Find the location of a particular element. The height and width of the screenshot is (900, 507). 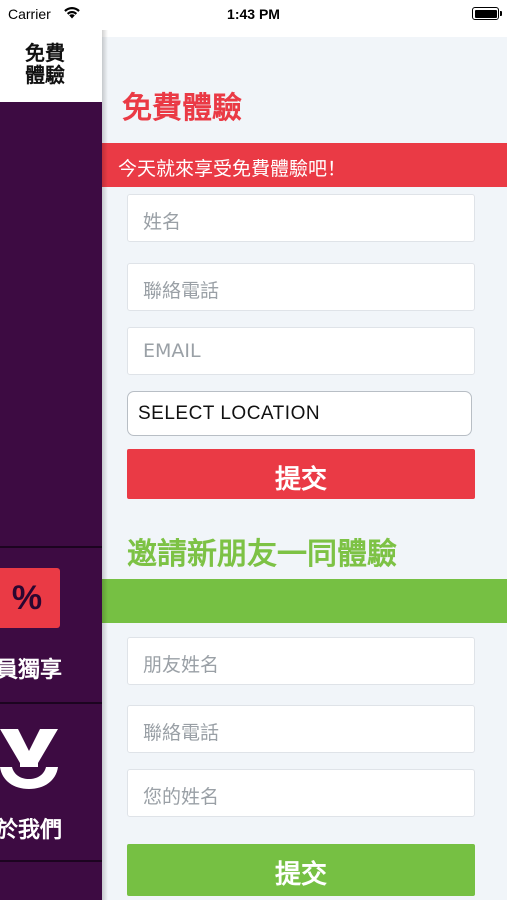

battery-icon is located at coordinates (487, 13).